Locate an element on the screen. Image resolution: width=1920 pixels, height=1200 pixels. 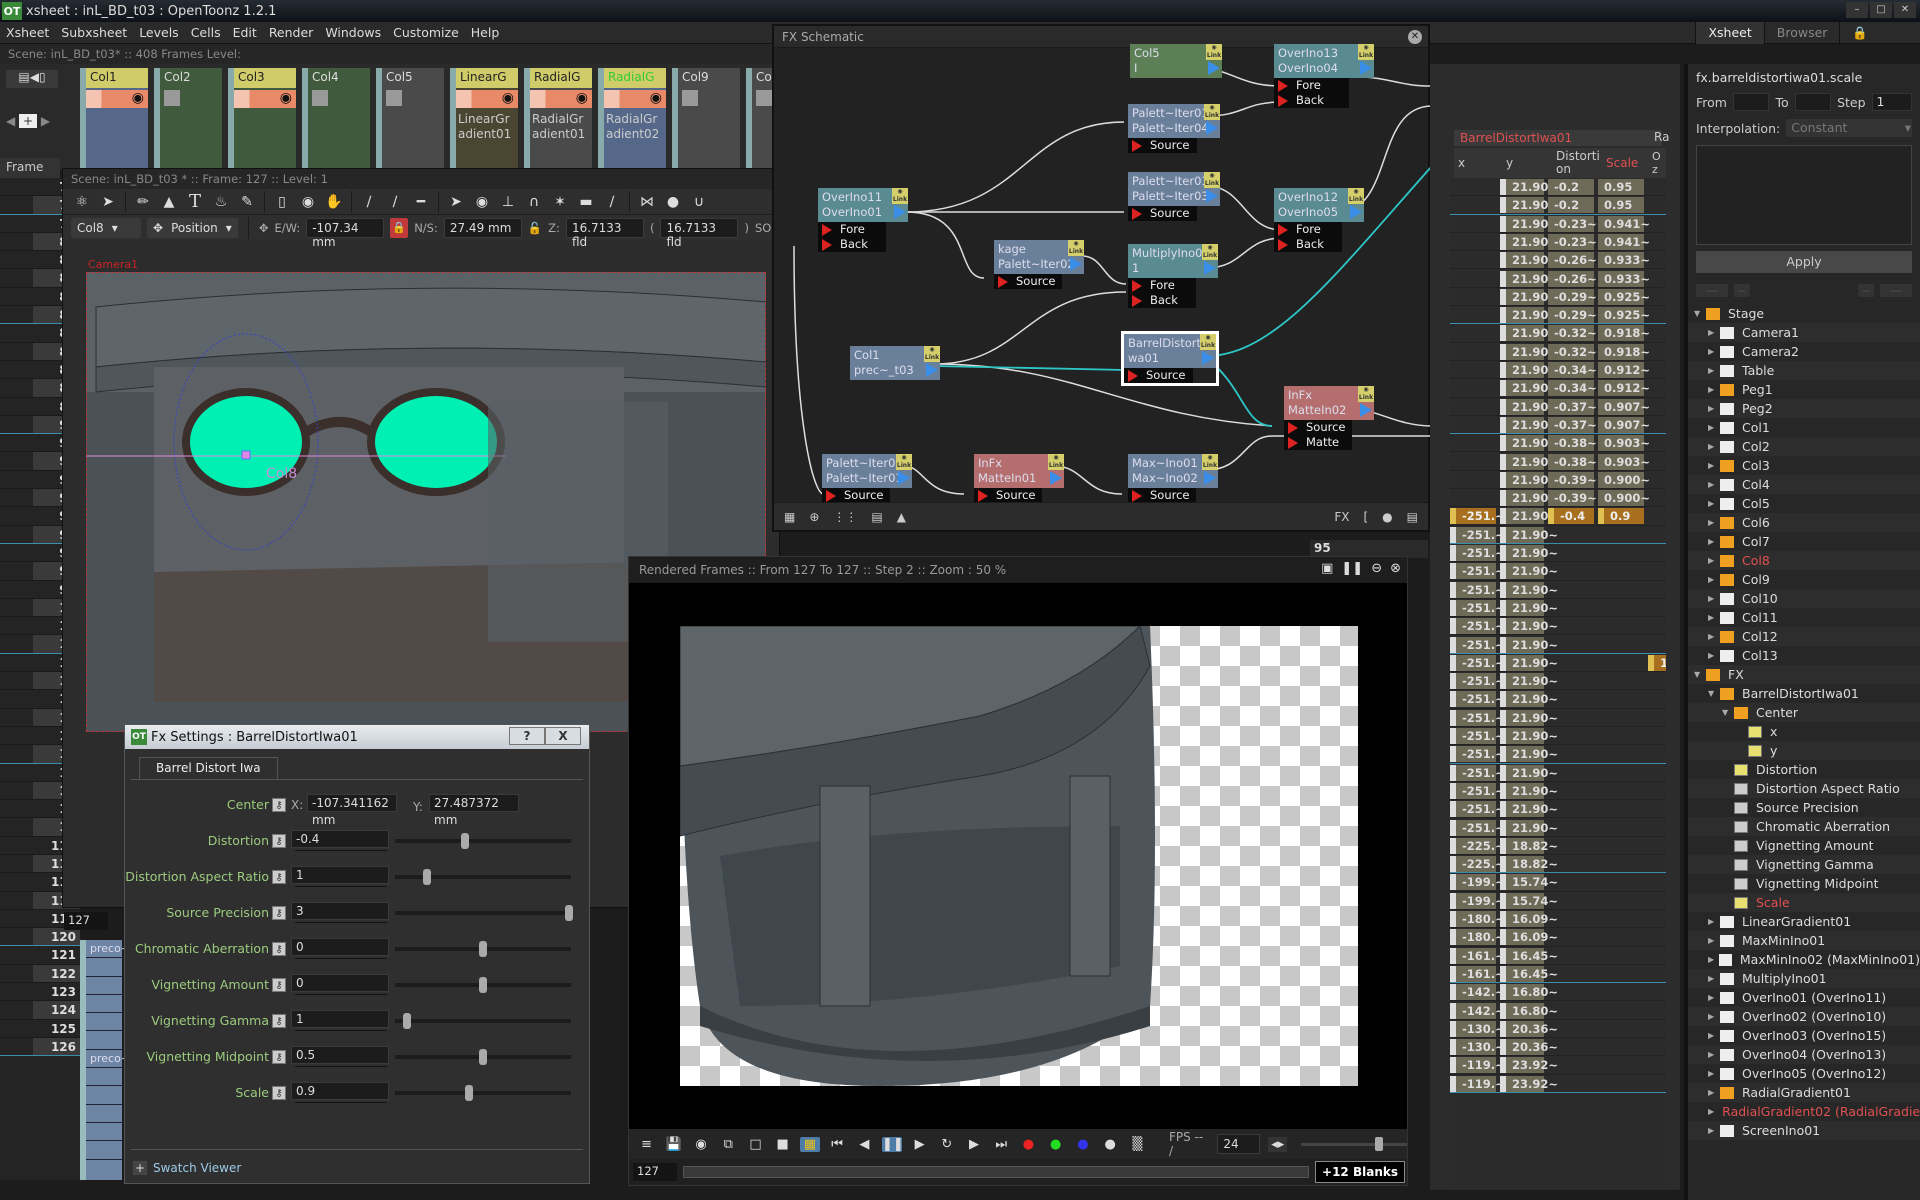
function-row: -199.~ 15.74~ is located at coordinates (1558, 882).